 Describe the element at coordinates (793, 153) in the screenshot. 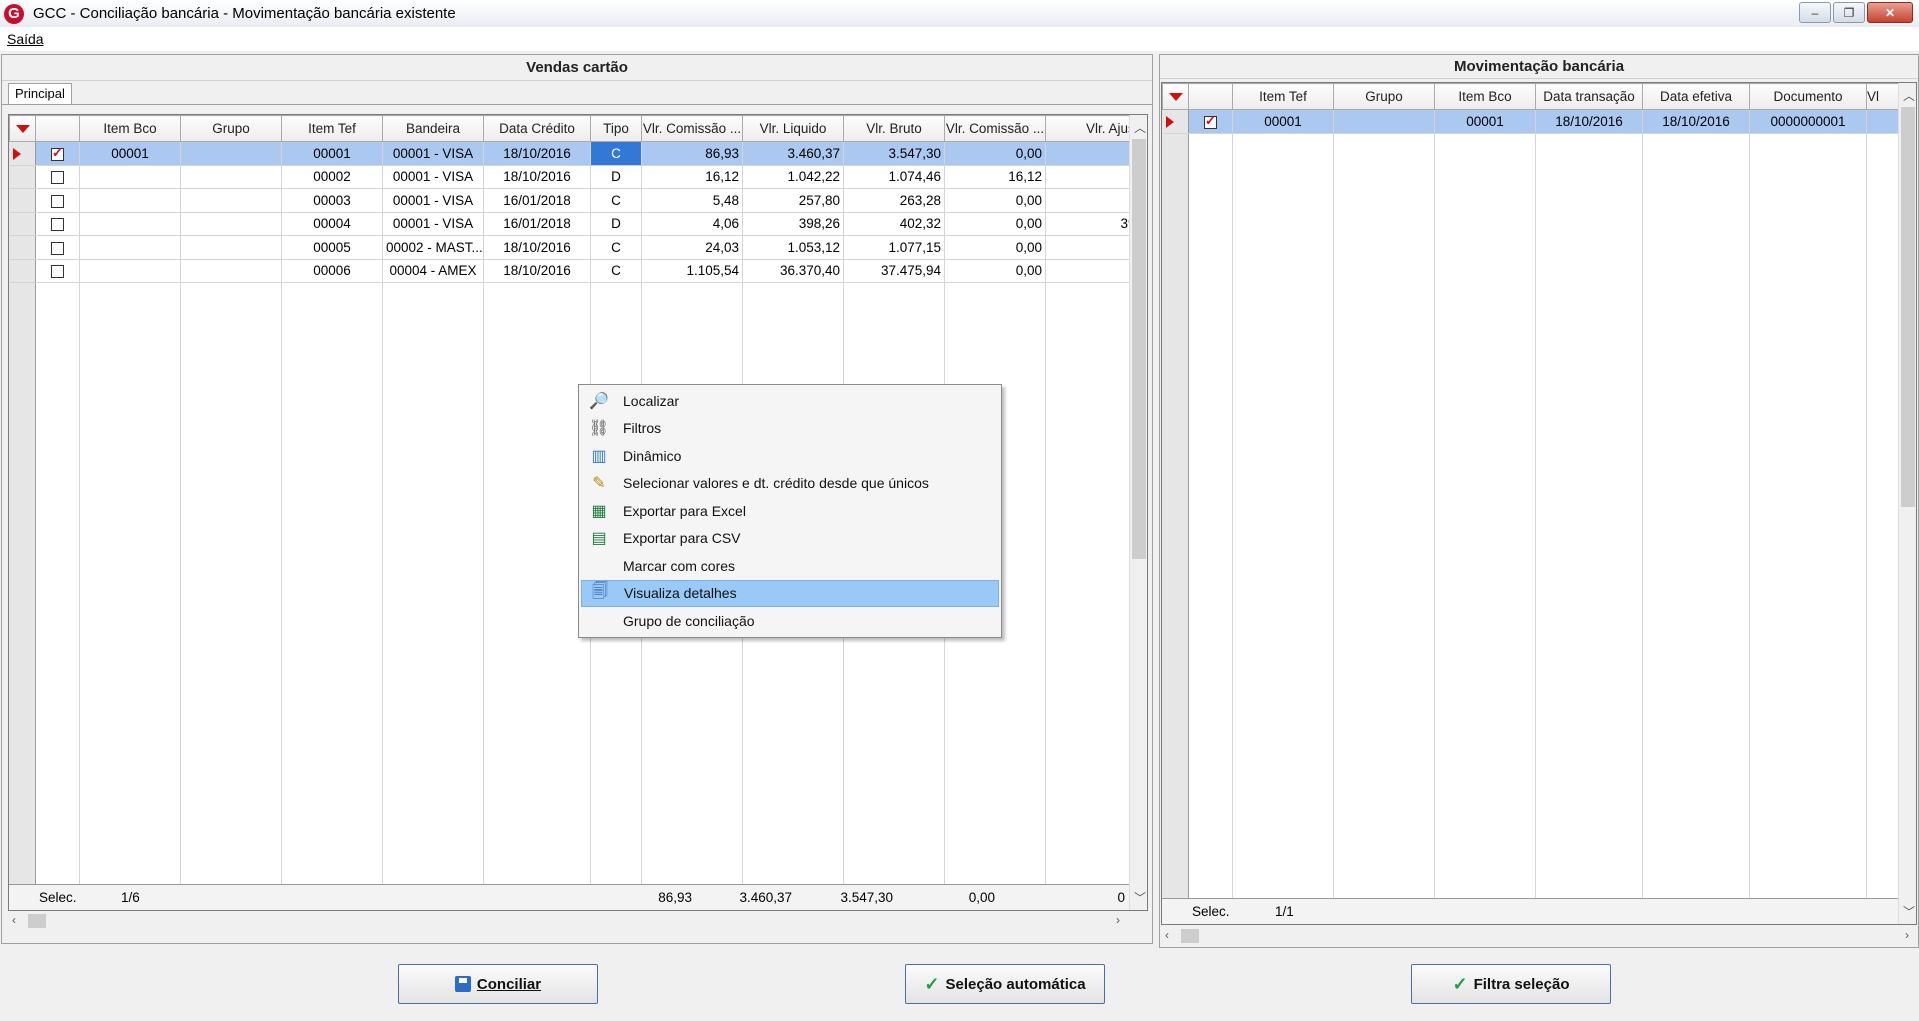

I see `cell-vlr-liquido: 3.460,37` at that location.